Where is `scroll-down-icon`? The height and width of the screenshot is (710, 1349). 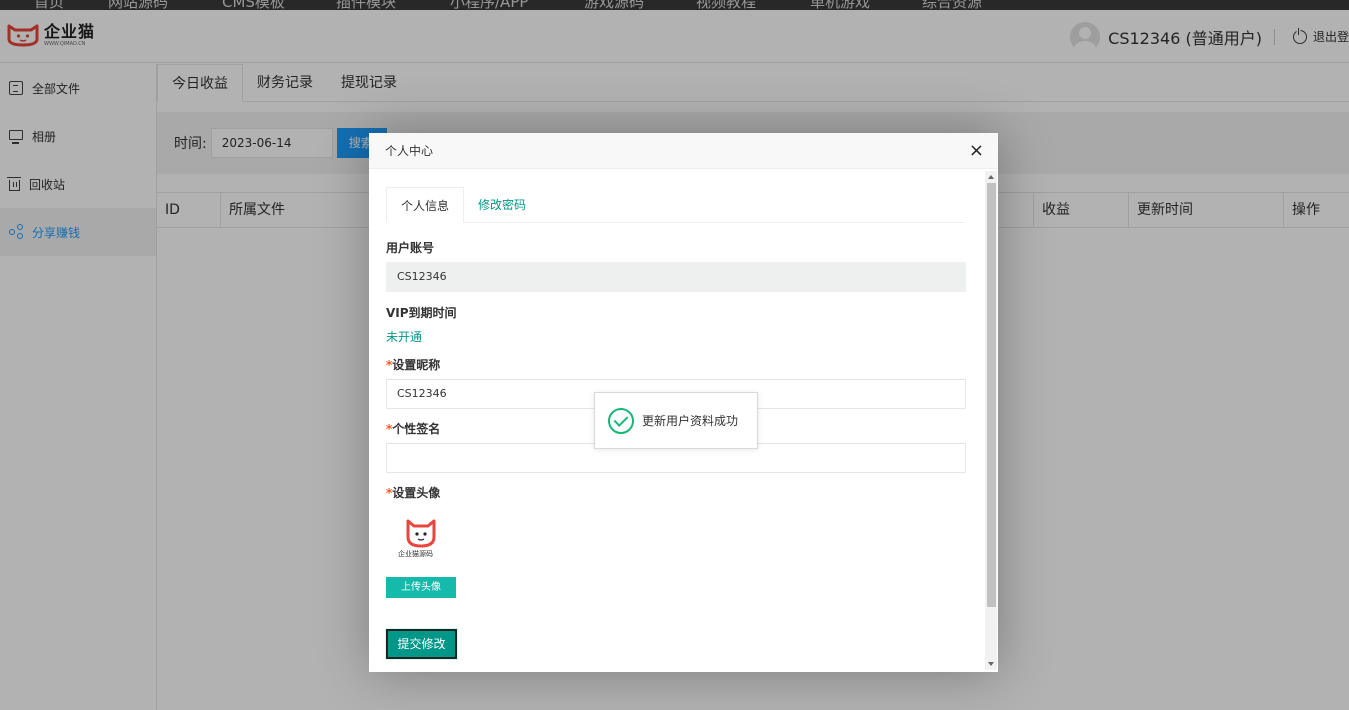 scroll-down-icon is located at coordinates (991, 664).